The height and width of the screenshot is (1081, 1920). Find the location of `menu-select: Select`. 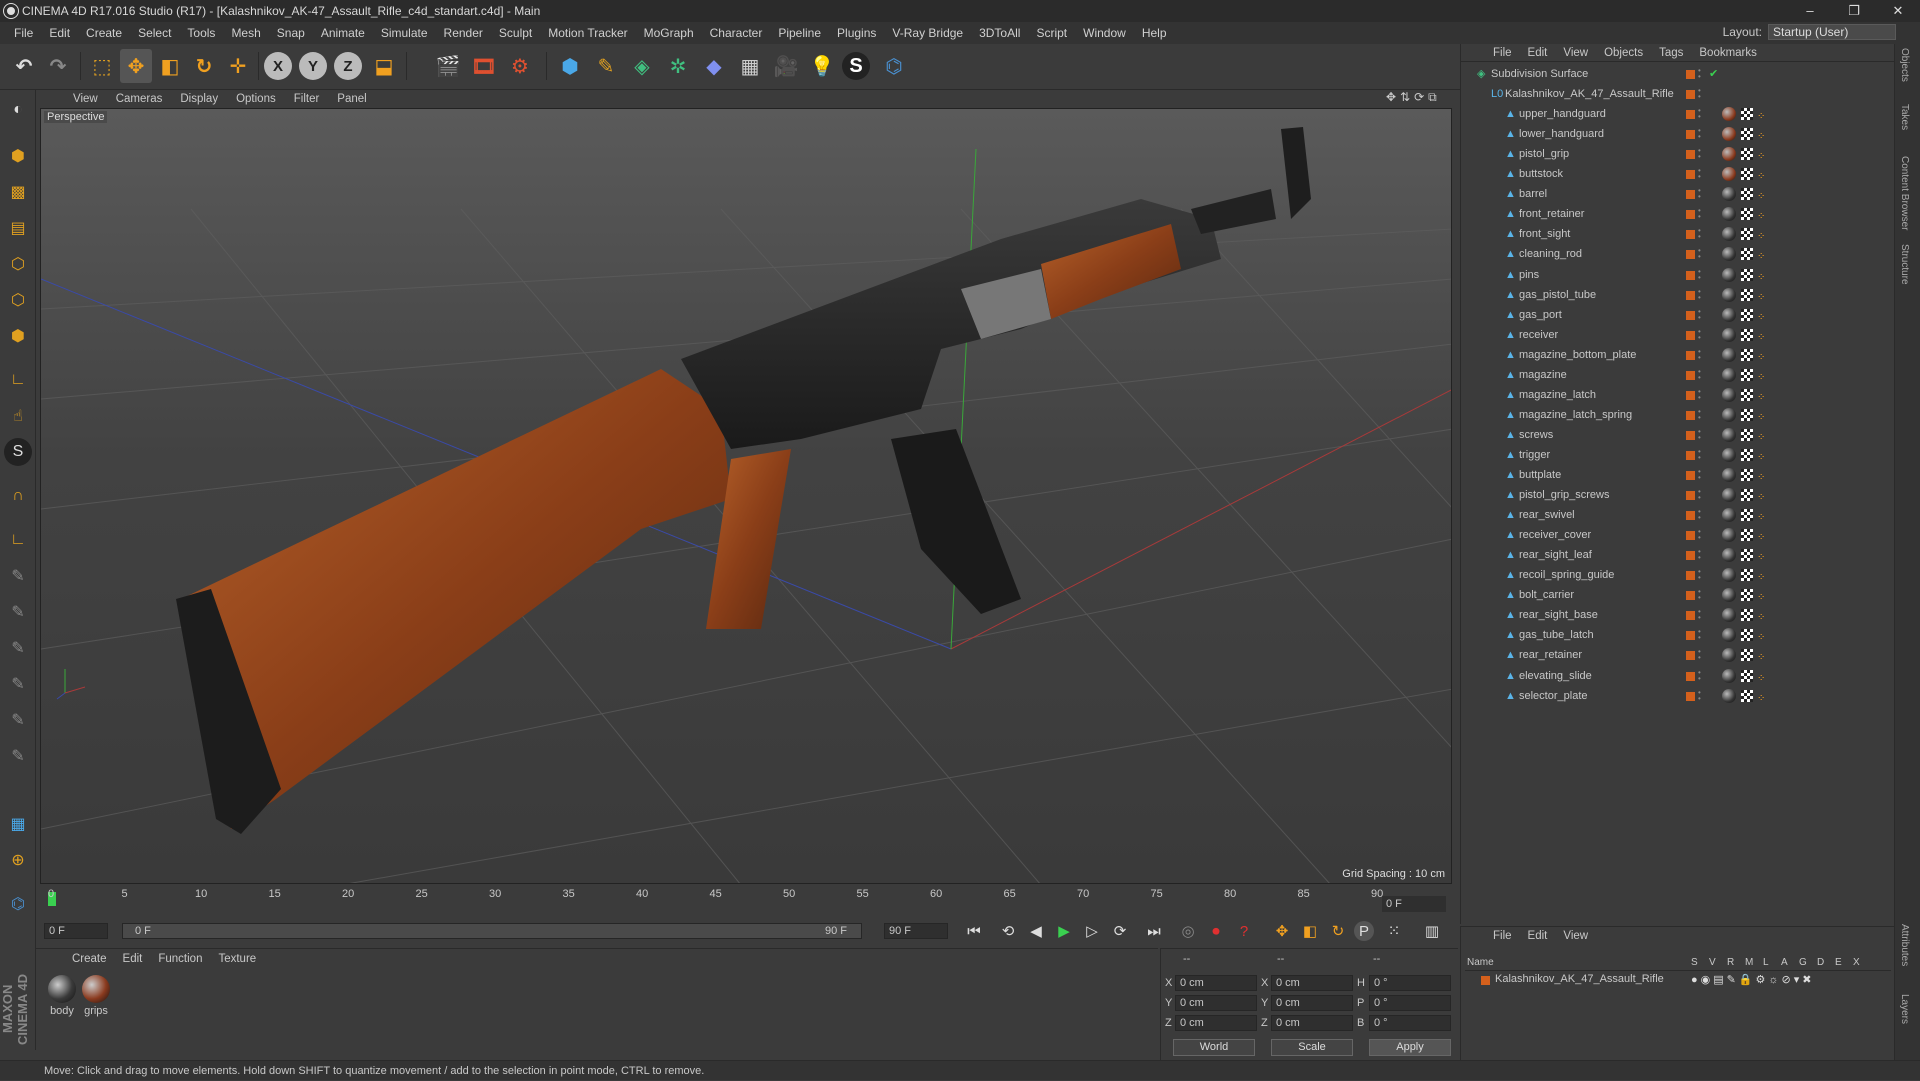

menu-select: Select is located at coordinates (154, 33).